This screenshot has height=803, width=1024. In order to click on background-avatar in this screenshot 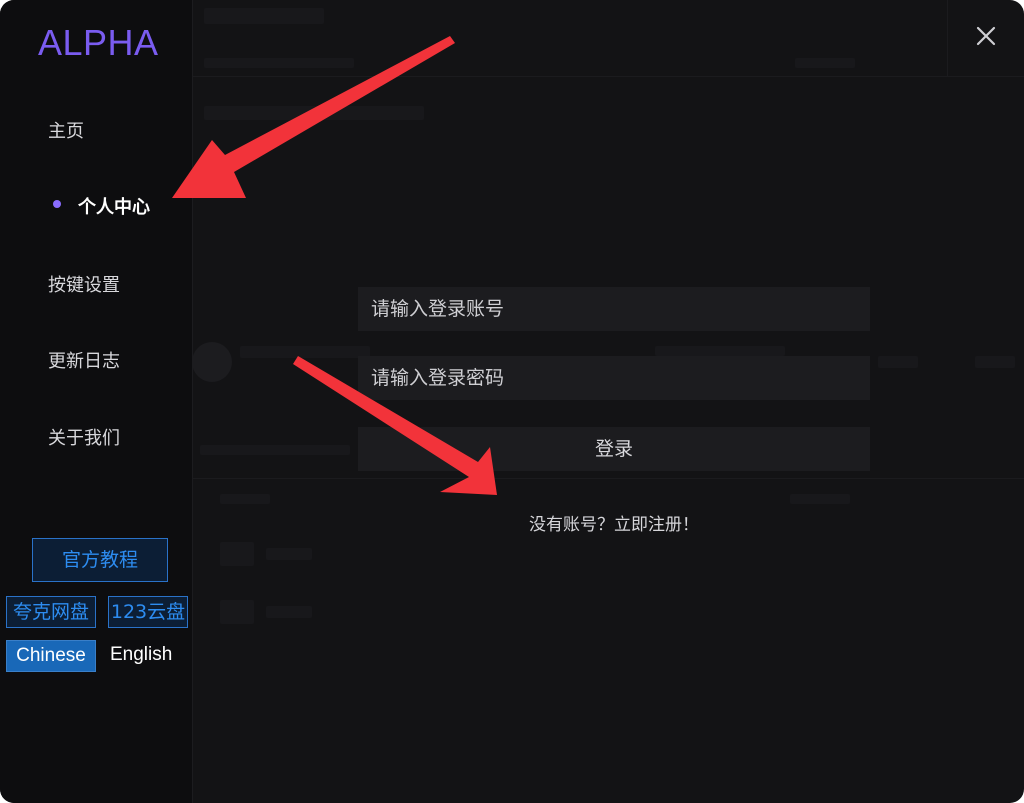, I will do `click(212, 362)`.